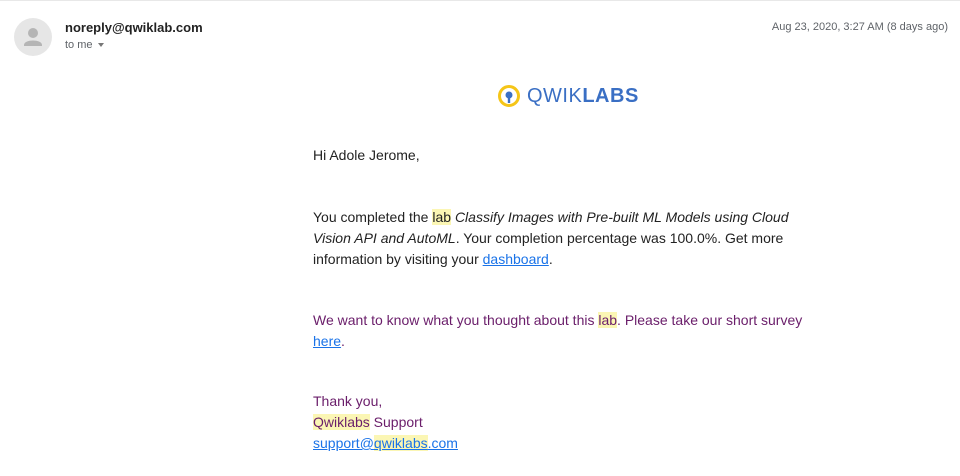  I want to click on qwiklabs-logo: QWIKLABS, so click(568, 96).